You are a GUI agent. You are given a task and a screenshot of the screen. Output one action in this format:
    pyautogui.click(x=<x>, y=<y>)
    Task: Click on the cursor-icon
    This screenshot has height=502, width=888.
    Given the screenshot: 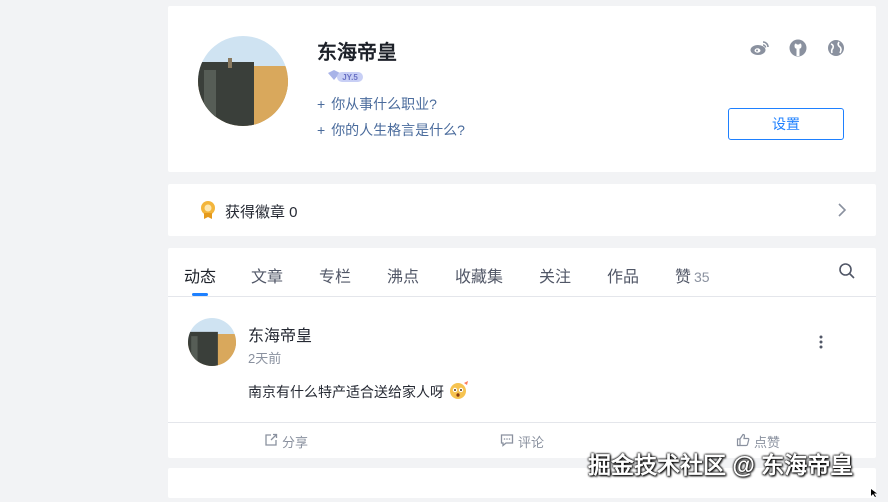 What is the action you would take?
    pyautogui.click(x=875, y=493)
    